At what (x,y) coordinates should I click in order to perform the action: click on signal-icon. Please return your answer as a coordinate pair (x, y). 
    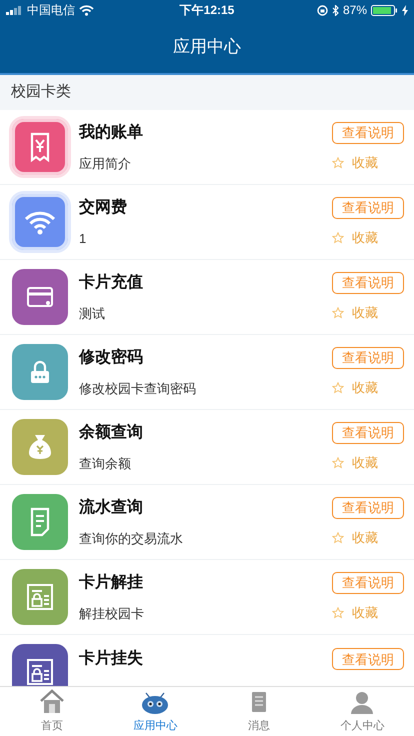
    Looking at the image, I should click on (14, 10).